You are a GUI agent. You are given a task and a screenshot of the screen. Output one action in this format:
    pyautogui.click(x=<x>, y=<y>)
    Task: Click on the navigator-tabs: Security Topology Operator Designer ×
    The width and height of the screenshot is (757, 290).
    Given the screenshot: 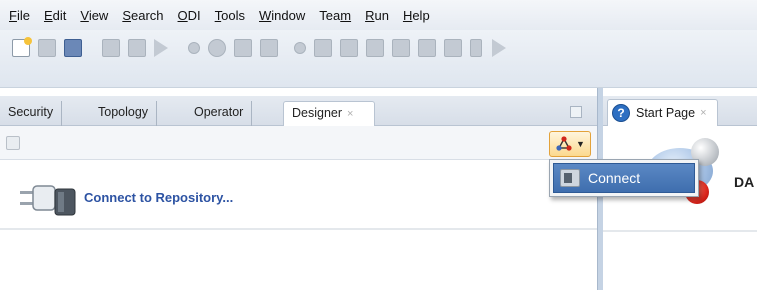 What is the action you would take?
    pyautogui.click(x=298, y=111)
    